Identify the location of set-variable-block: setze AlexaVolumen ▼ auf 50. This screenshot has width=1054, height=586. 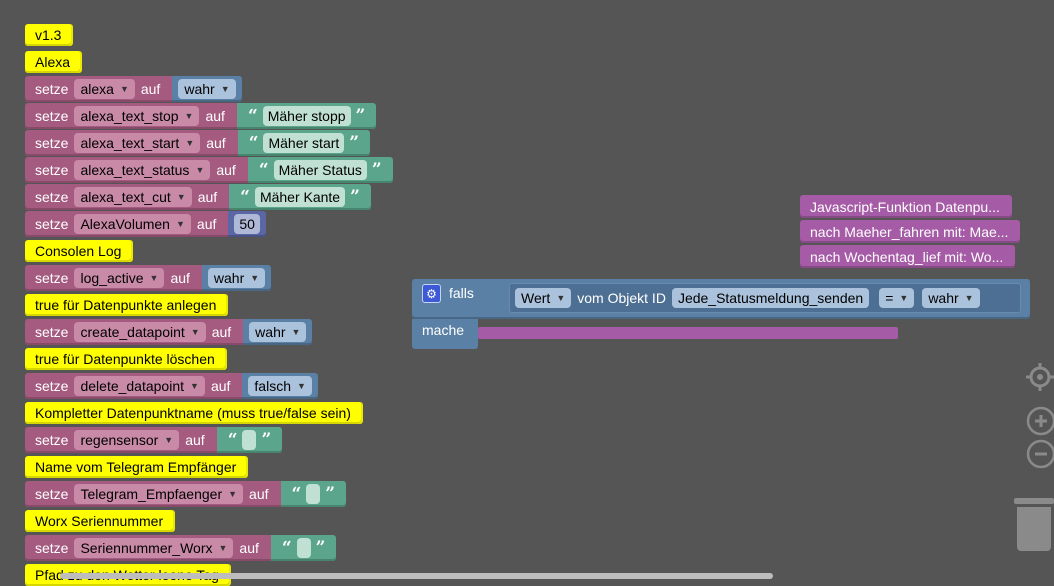
(145, 224).